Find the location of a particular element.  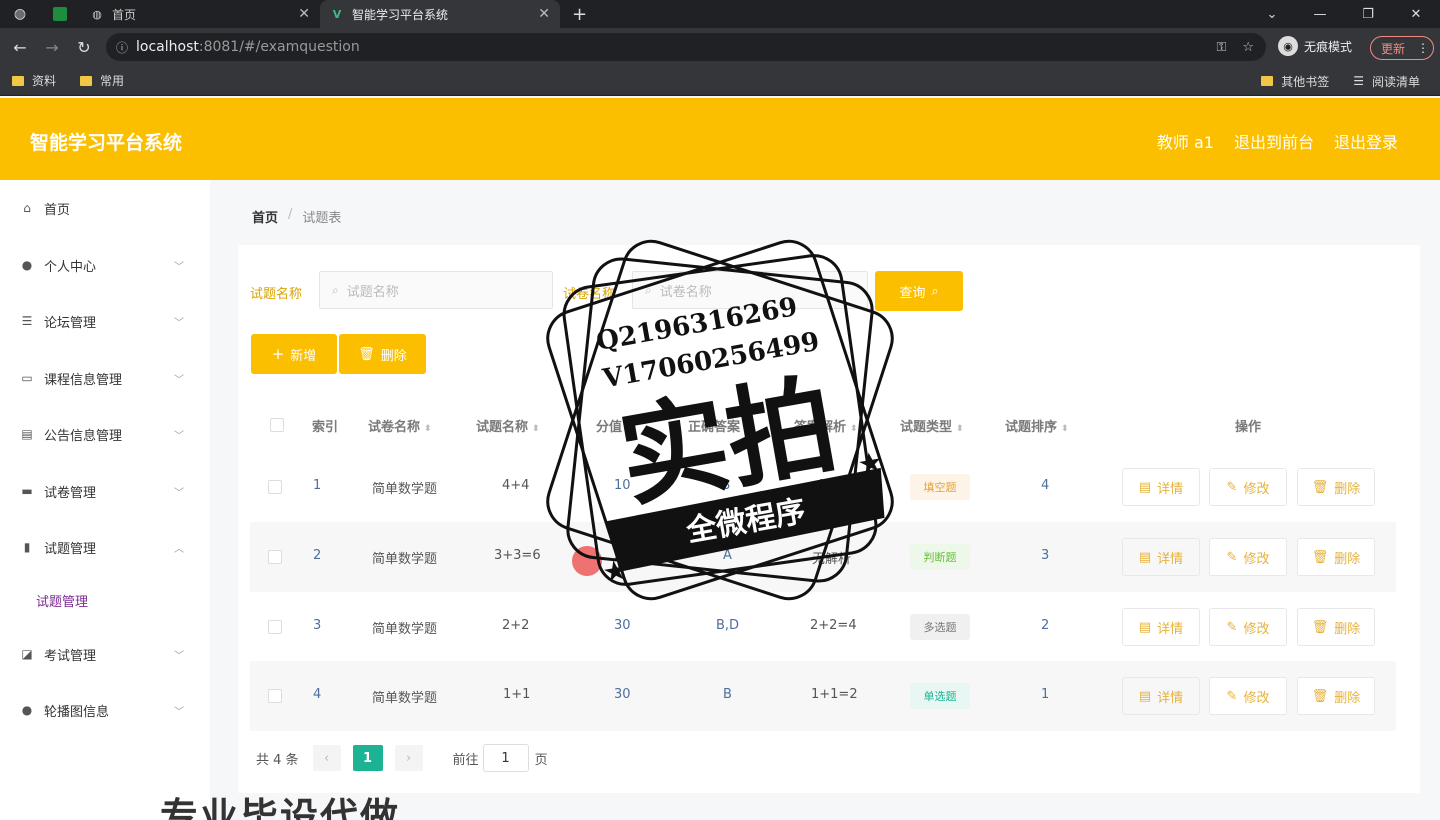

type-tag: 单选题 is located at coordinates (940, 696).